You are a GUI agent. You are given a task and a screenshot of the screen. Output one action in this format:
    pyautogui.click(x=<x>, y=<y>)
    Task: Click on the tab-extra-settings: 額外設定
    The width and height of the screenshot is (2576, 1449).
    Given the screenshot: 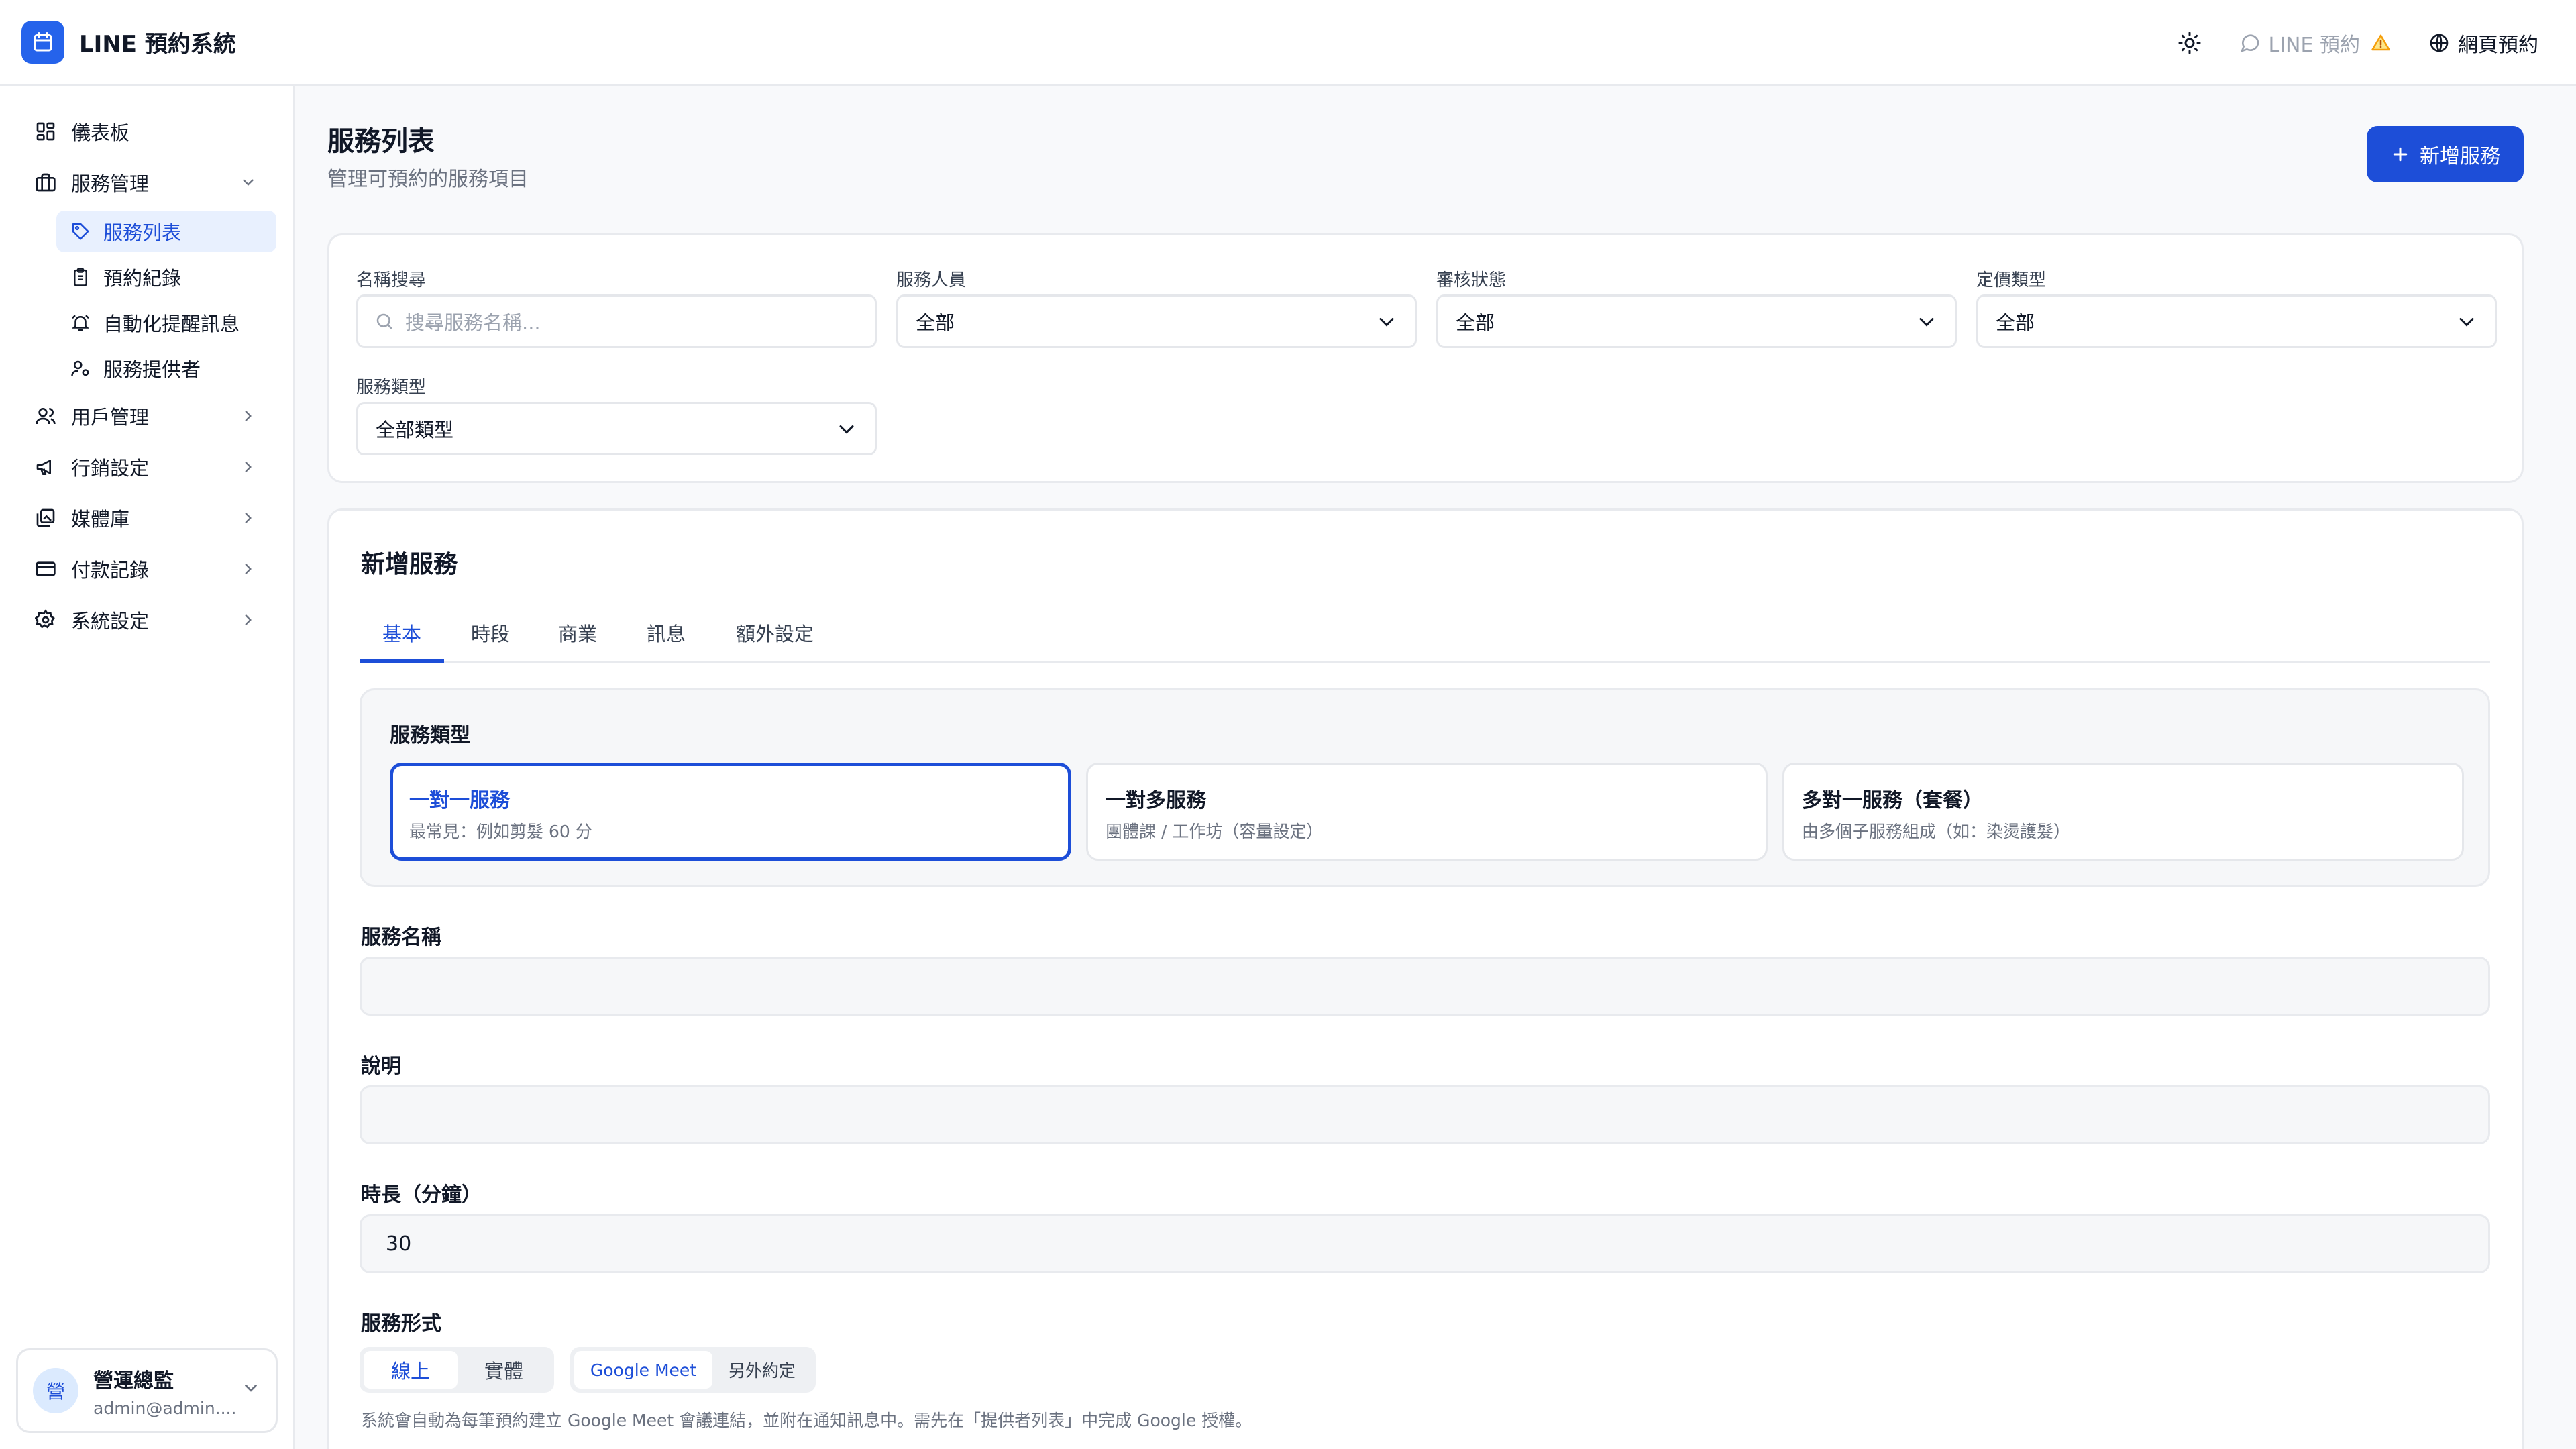 What is the action you would take?
    pyautogui.click(x=774, y=636)
    